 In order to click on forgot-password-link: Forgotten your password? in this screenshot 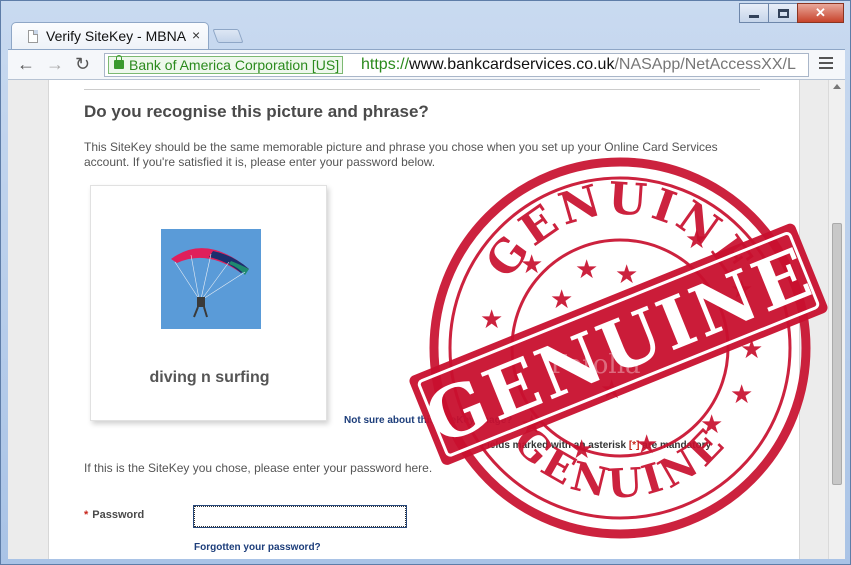, I will do `click(257, 547)`.